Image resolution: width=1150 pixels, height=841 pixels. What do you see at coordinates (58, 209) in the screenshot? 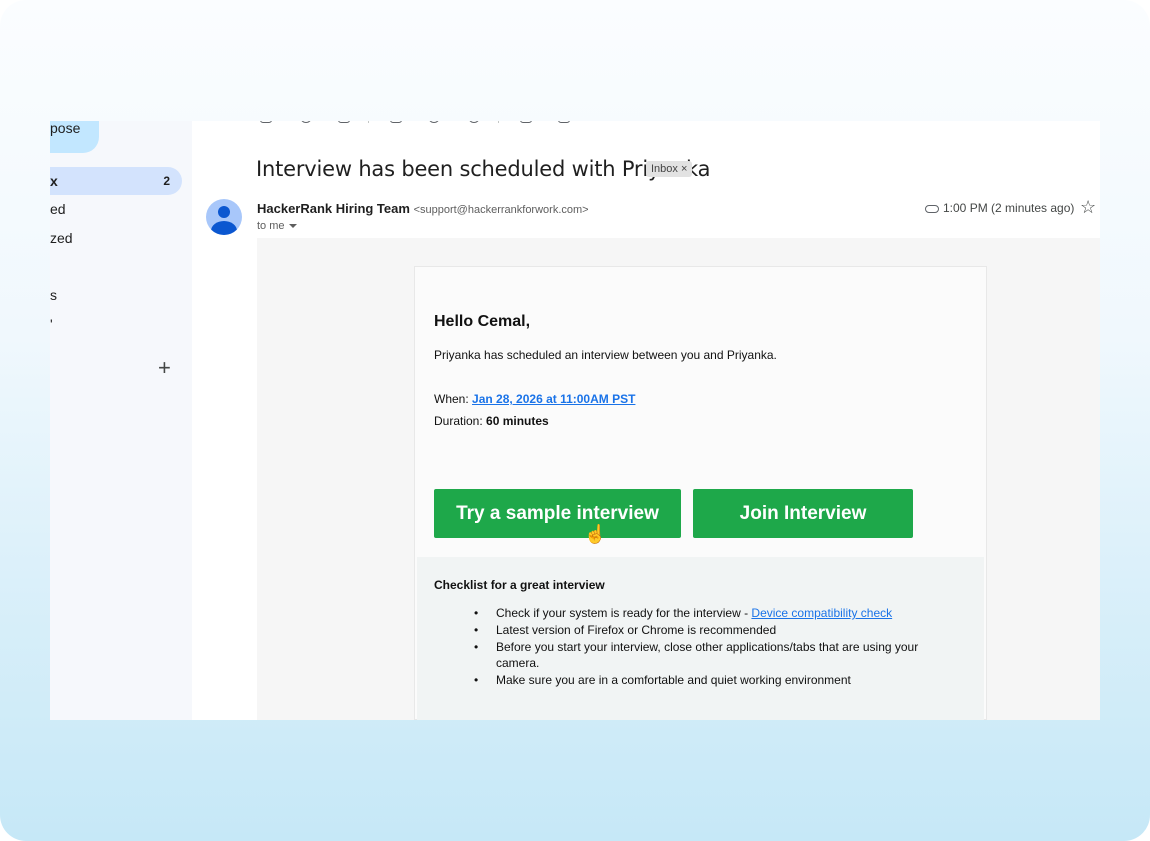
I see `sidebar-item-label: ed` at bounding box center [58, 209].